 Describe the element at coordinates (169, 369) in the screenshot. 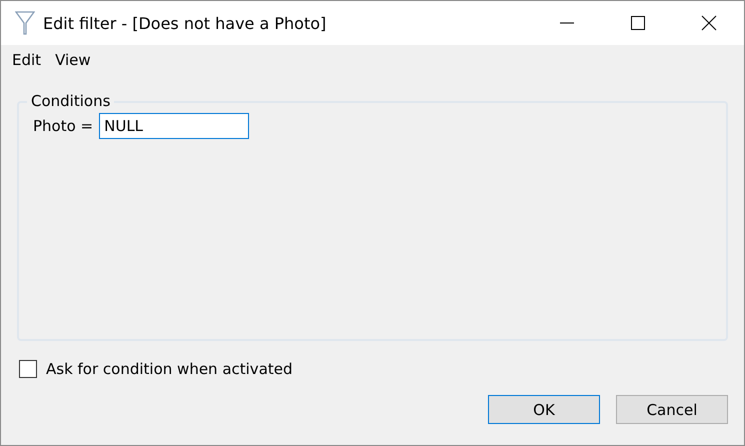

I see `checkbox-label: Ask for condition when activated` at that location.